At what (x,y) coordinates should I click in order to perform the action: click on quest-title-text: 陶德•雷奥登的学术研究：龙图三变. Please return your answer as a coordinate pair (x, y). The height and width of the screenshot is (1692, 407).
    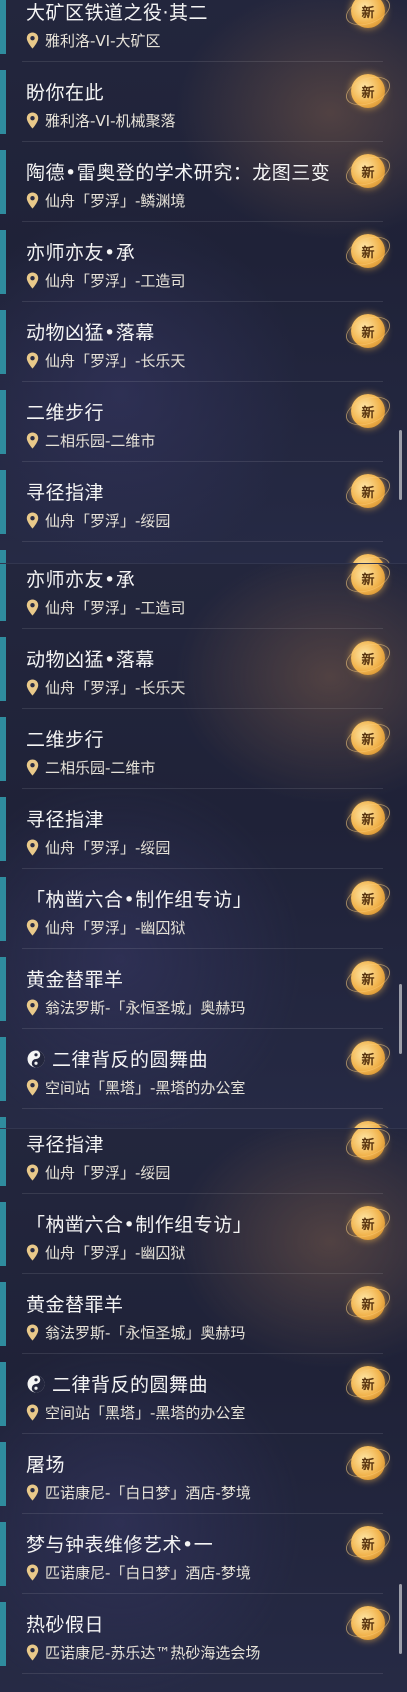
    Looking at the image, I should click on (178, 173).